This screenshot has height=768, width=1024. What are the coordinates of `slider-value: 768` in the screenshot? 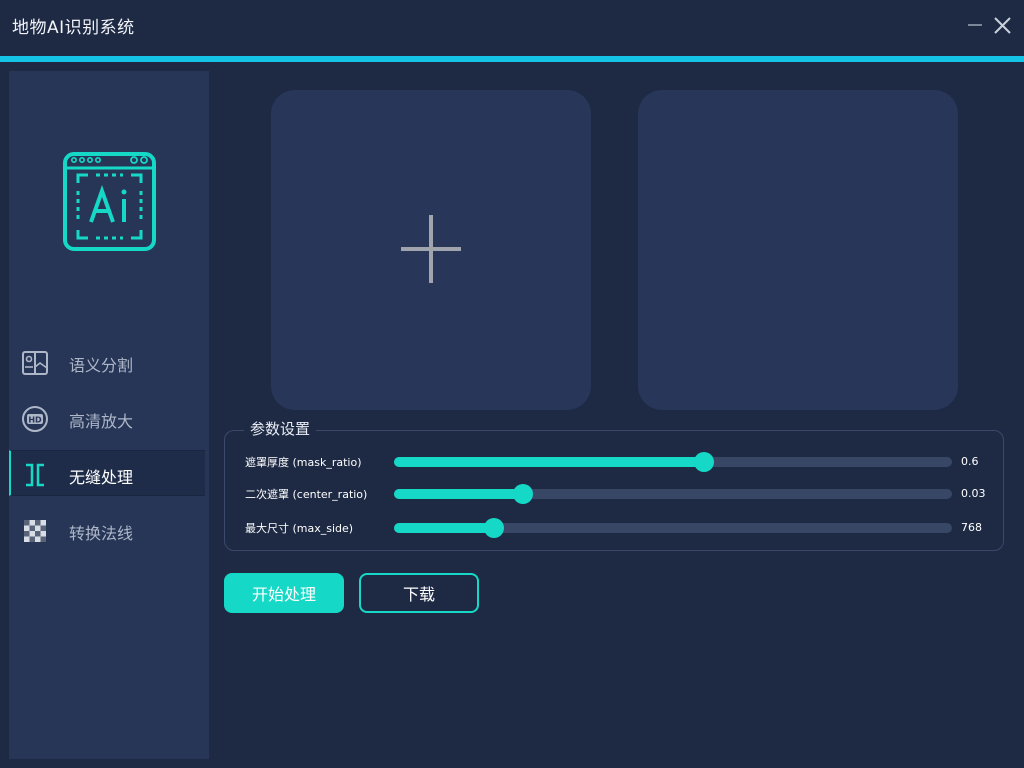 It's located at (971, 527).